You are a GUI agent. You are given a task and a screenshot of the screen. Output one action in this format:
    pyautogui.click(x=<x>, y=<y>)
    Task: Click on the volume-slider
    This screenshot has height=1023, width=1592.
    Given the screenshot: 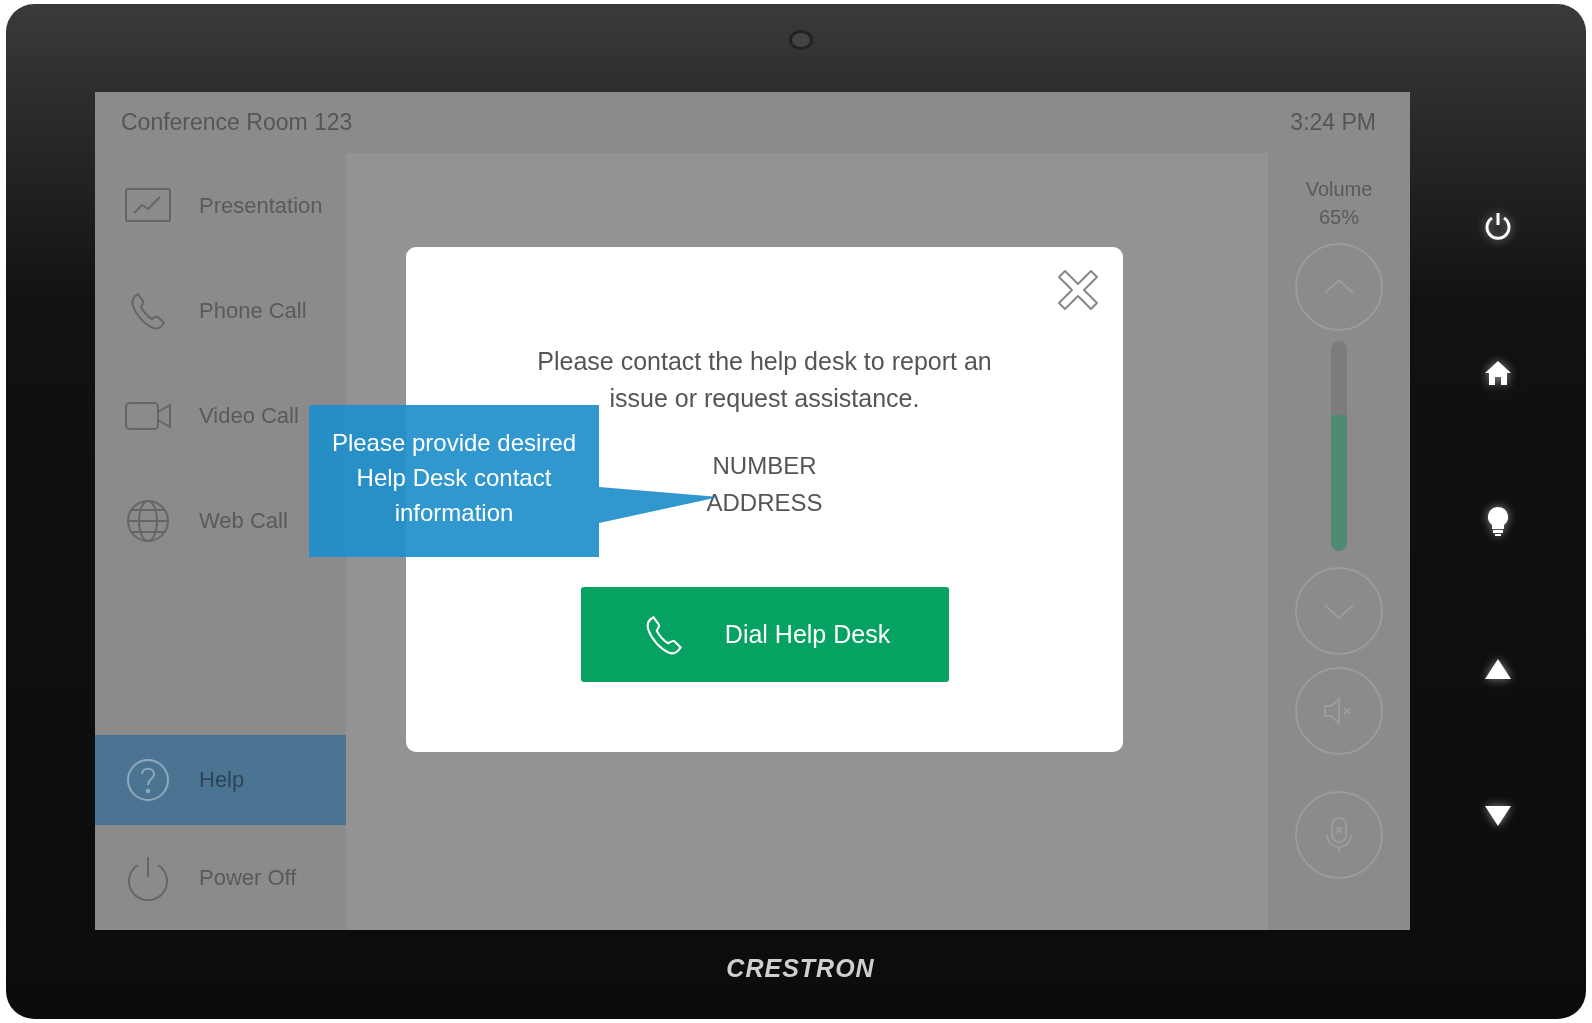 What is the action you would take?
    pyautogui.click(x=1339, y=446)
    